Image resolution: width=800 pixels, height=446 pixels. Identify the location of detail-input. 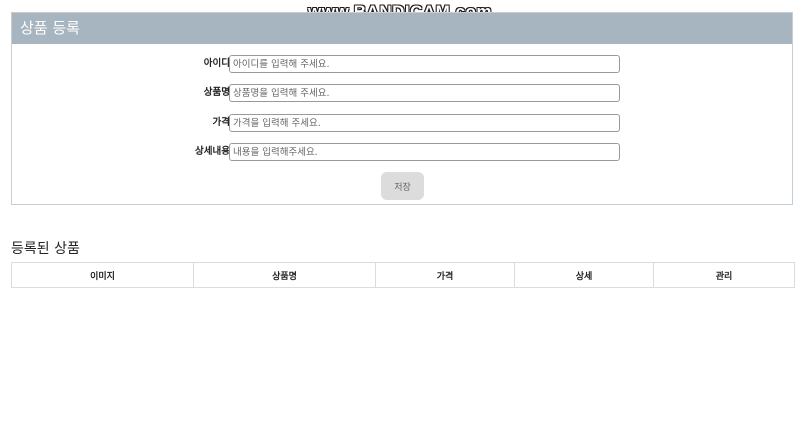
(424, 152).